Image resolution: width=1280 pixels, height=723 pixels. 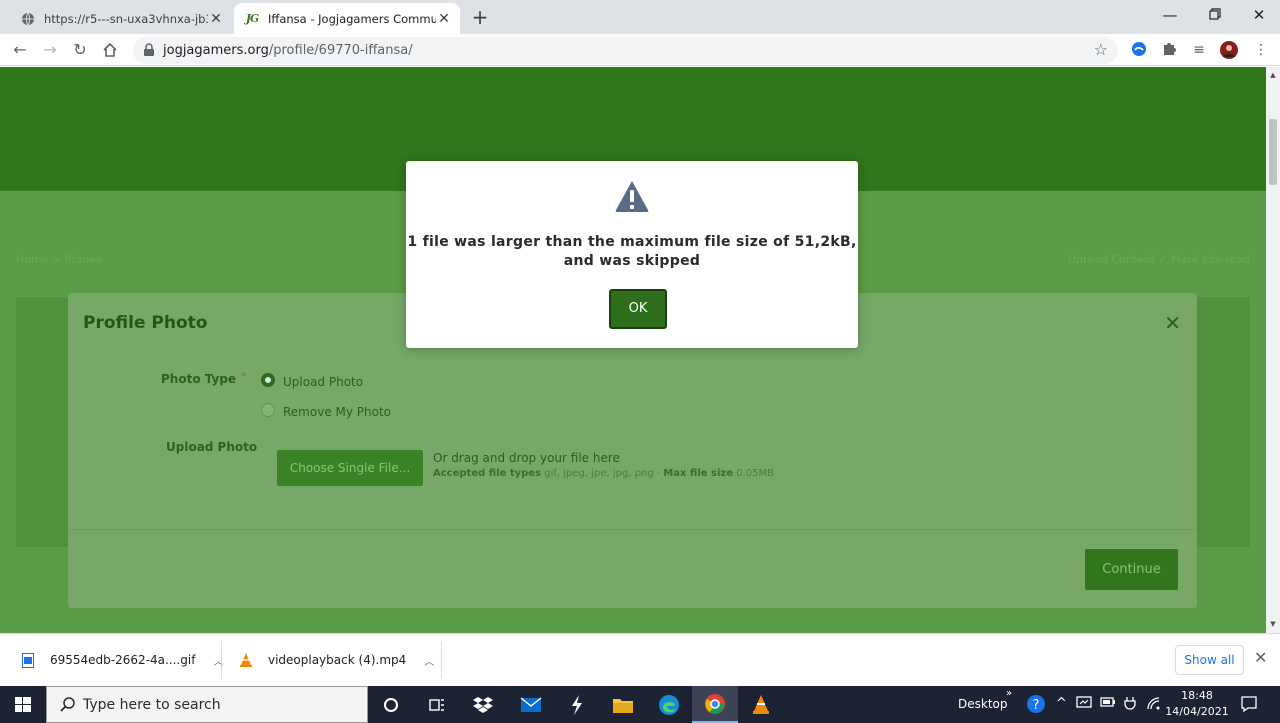 What do you see at coordinates (152, 705) in the screenshot?
I see `search-placeholder: Type here to search` at bounding box center [152, 705].